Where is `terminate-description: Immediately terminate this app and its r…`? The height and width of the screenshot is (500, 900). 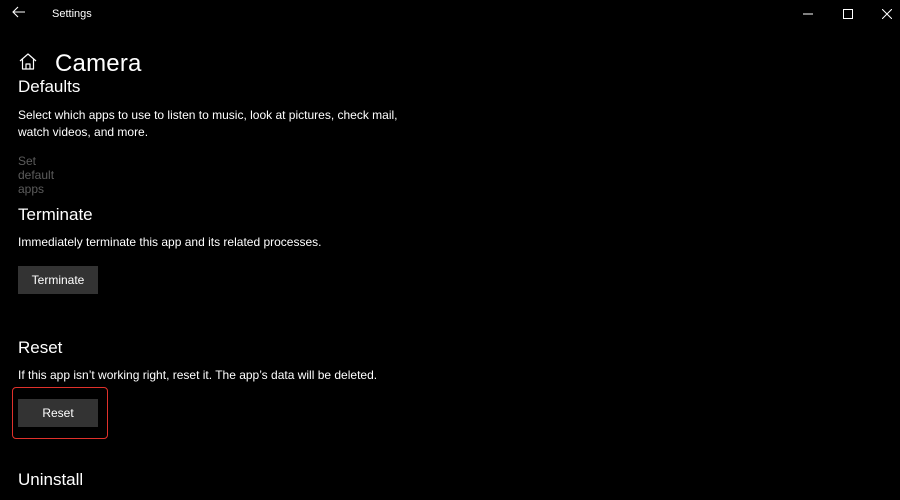 terminate-description: Immediately terminate this app and its r… is located at coordinates (170, 242).